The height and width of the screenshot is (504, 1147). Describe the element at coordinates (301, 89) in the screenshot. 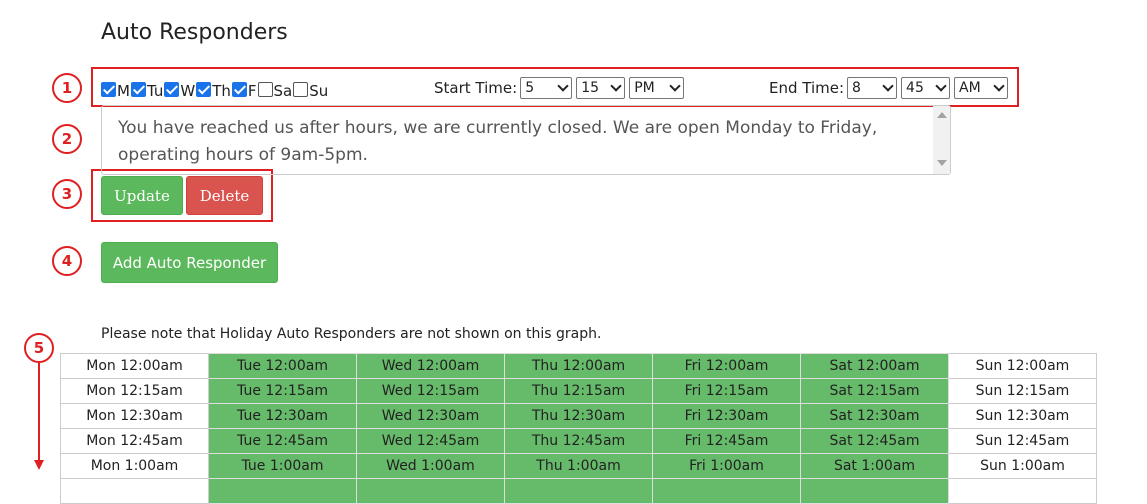

I see `checkbox-sunday` at that location.